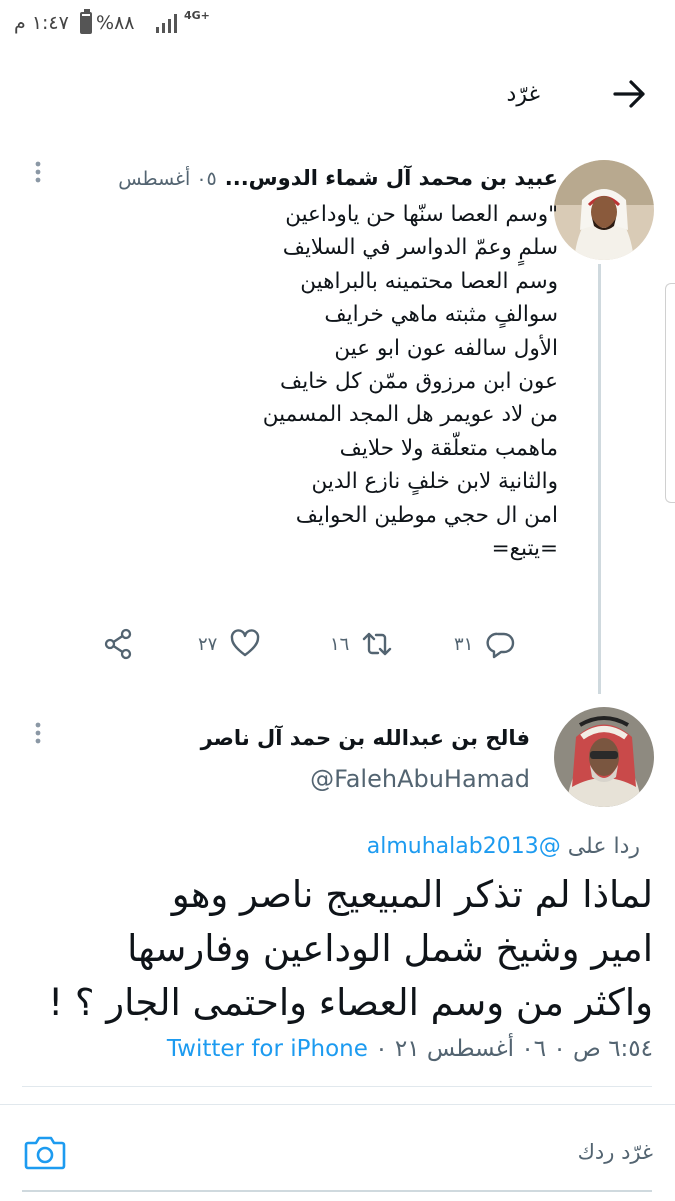  What do you see at coordinates (514, 1049) in the screenshot?
I see `tweet-timestamp: ٦:٥٤ ص ٠ ٠٦ أغسطس ٢١ ٠` at bounding box center [514, 1049].